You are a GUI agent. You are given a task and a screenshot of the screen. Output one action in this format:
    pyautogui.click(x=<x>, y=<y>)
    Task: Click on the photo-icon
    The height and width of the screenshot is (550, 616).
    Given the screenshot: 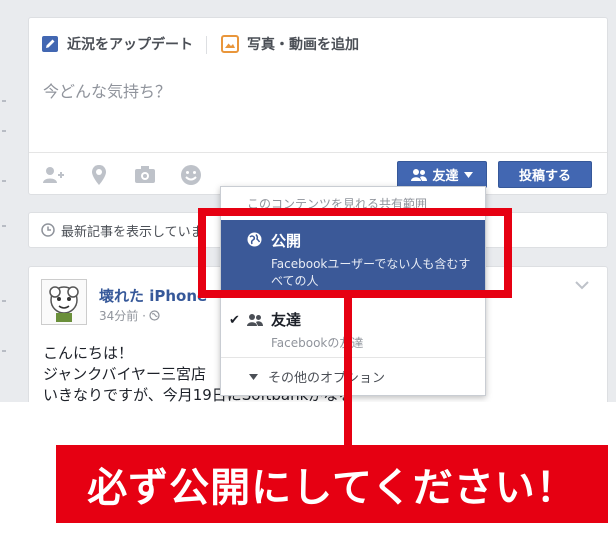 What is the action you would take?
    pyautogui.click(x=230, y=44)
    